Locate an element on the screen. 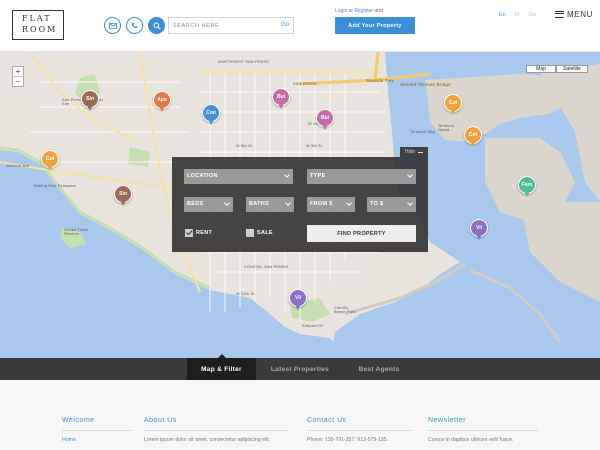 This screenshot has width=600, height=450. footer-heading: Welcome is located at coordinates (97, 424).